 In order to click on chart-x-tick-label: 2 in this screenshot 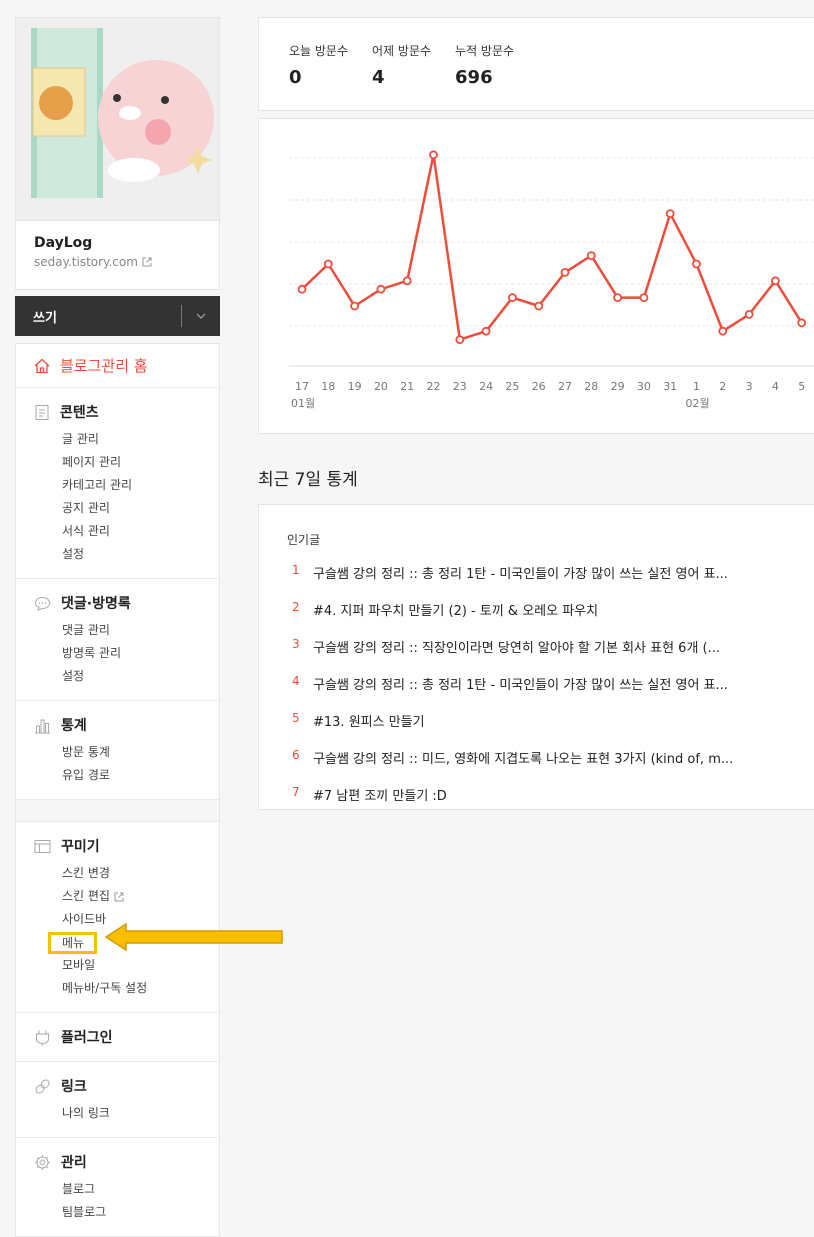, I will do `click(722, 386)`.